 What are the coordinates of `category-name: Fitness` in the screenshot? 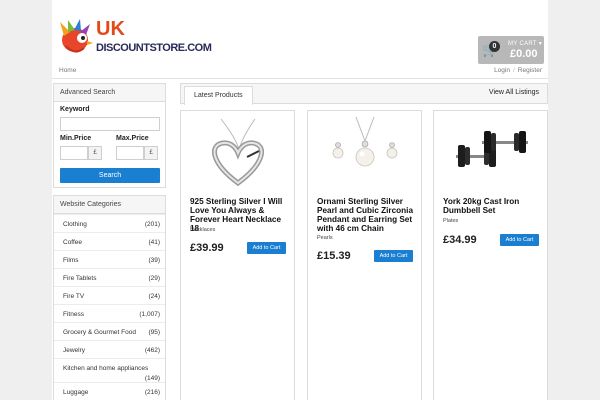 It's located at (73, 314).